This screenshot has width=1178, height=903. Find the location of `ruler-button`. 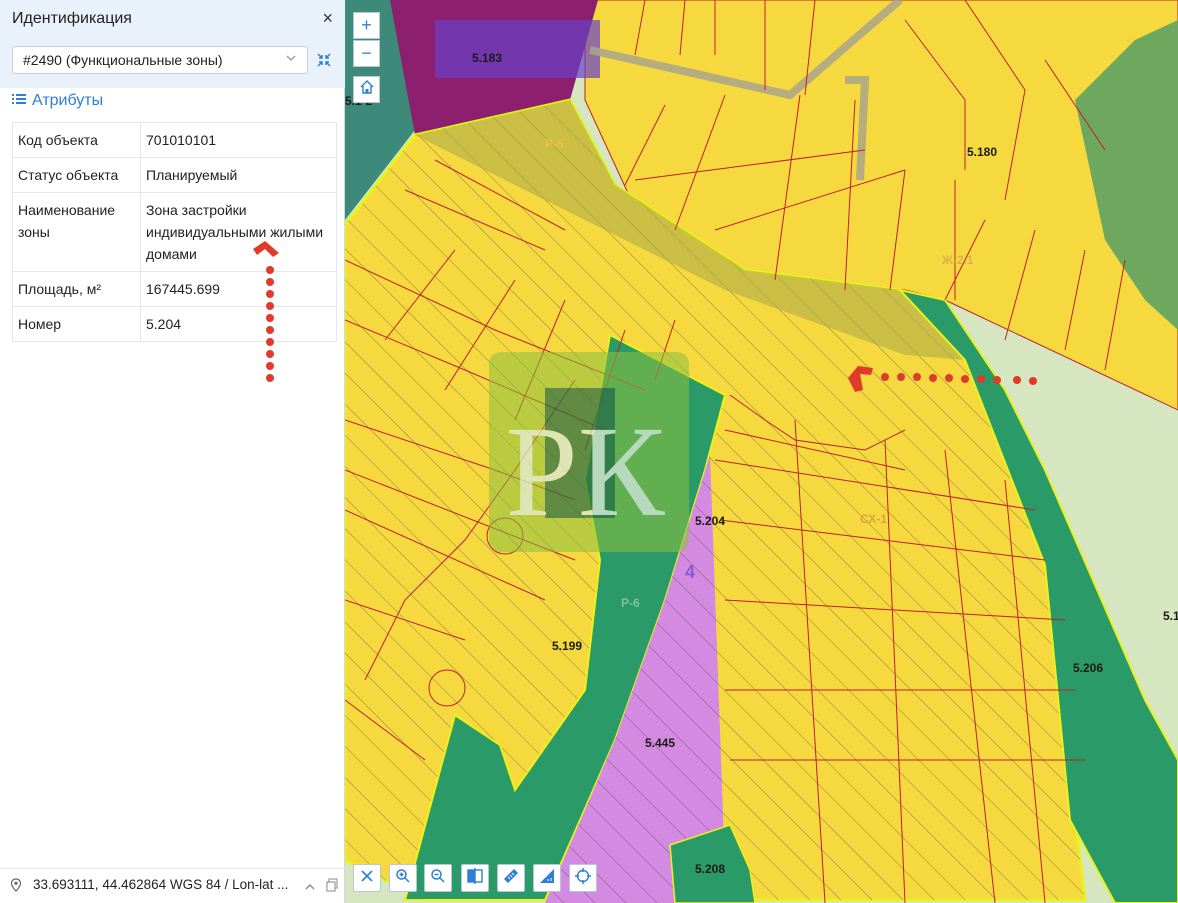

ruler-button is located at coordinates (511, 878).